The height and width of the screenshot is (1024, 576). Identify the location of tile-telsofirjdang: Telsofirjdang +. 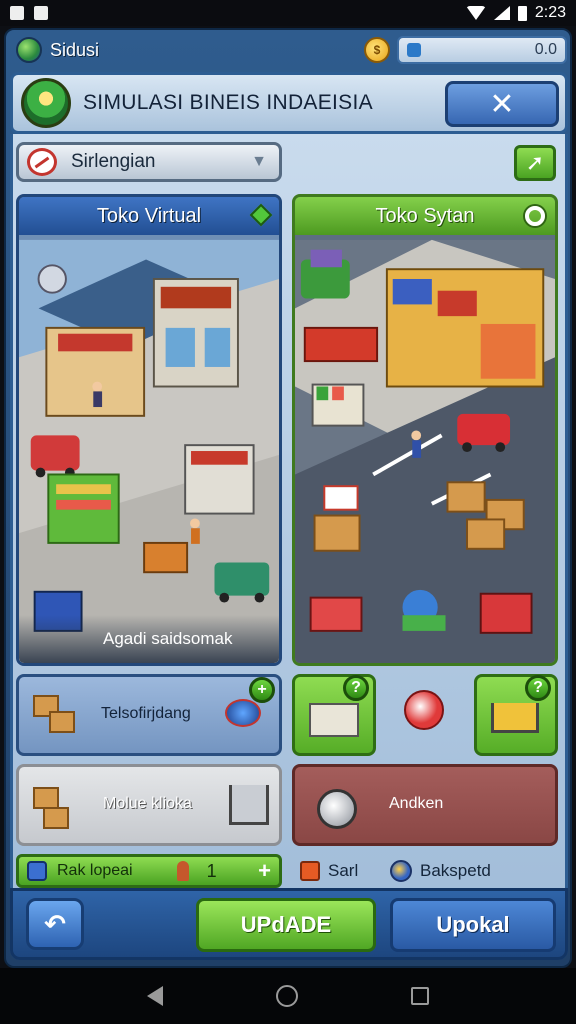
(149, 715).